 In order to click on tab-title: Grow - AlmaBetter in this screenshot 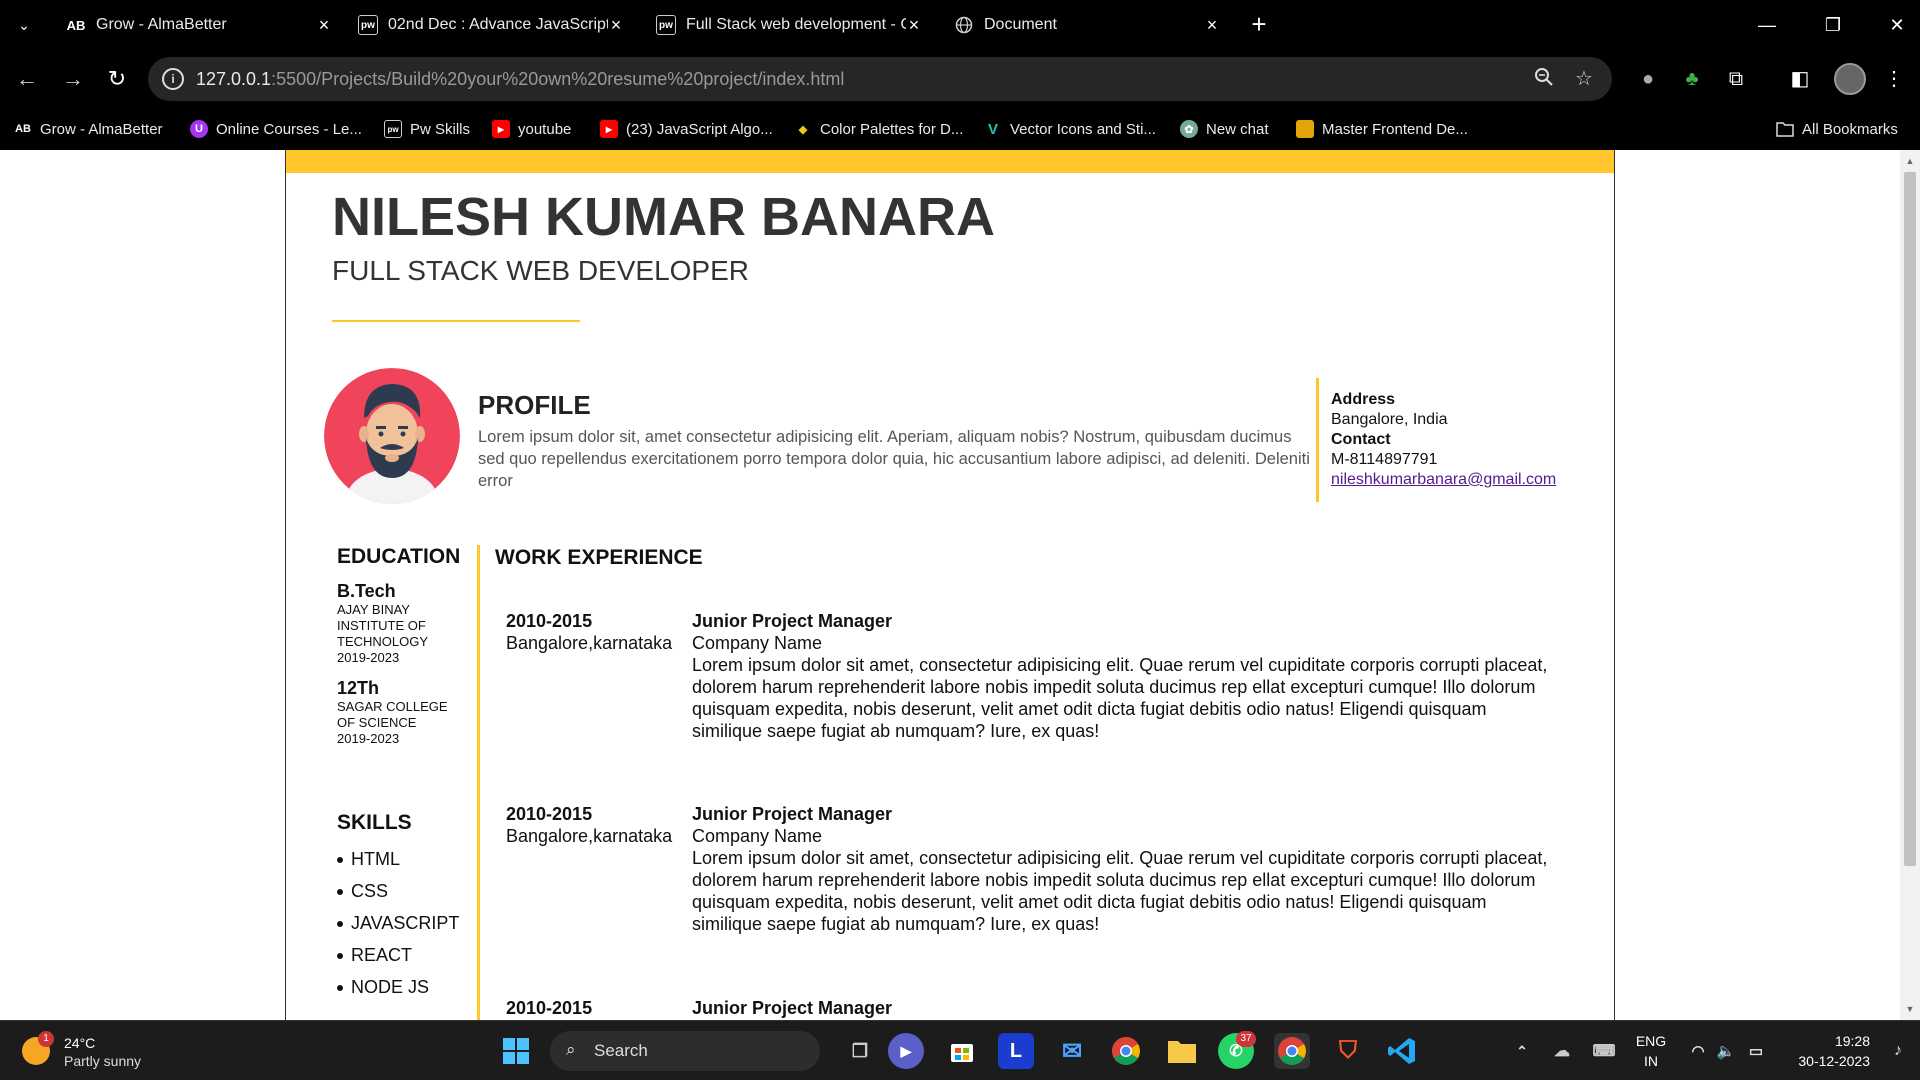, I will do `click(161, 24)`.